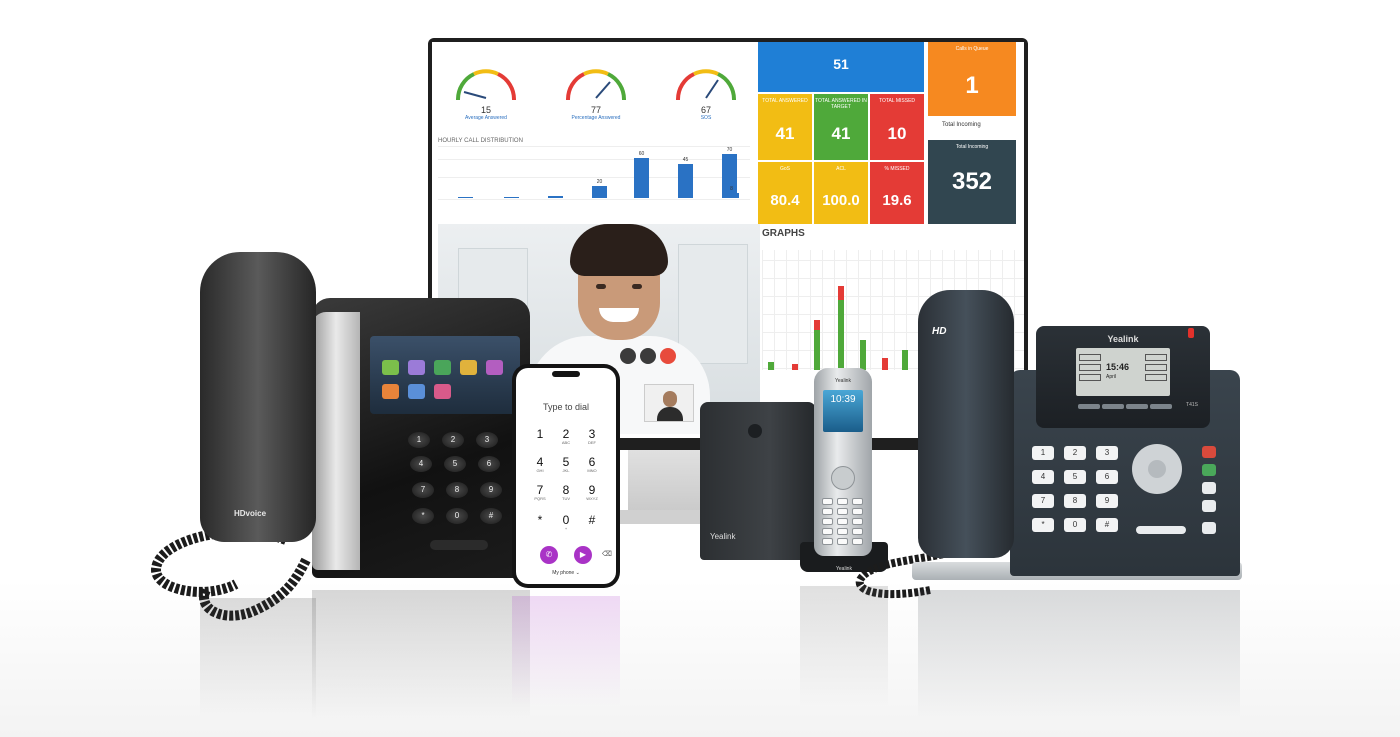 Image resolution: width=1400 pixels, height=737 pixels. What do you see at coordinates (390, 391) in the screenshot?
I see `directory-app-icon` at bounding box center [390, 391].